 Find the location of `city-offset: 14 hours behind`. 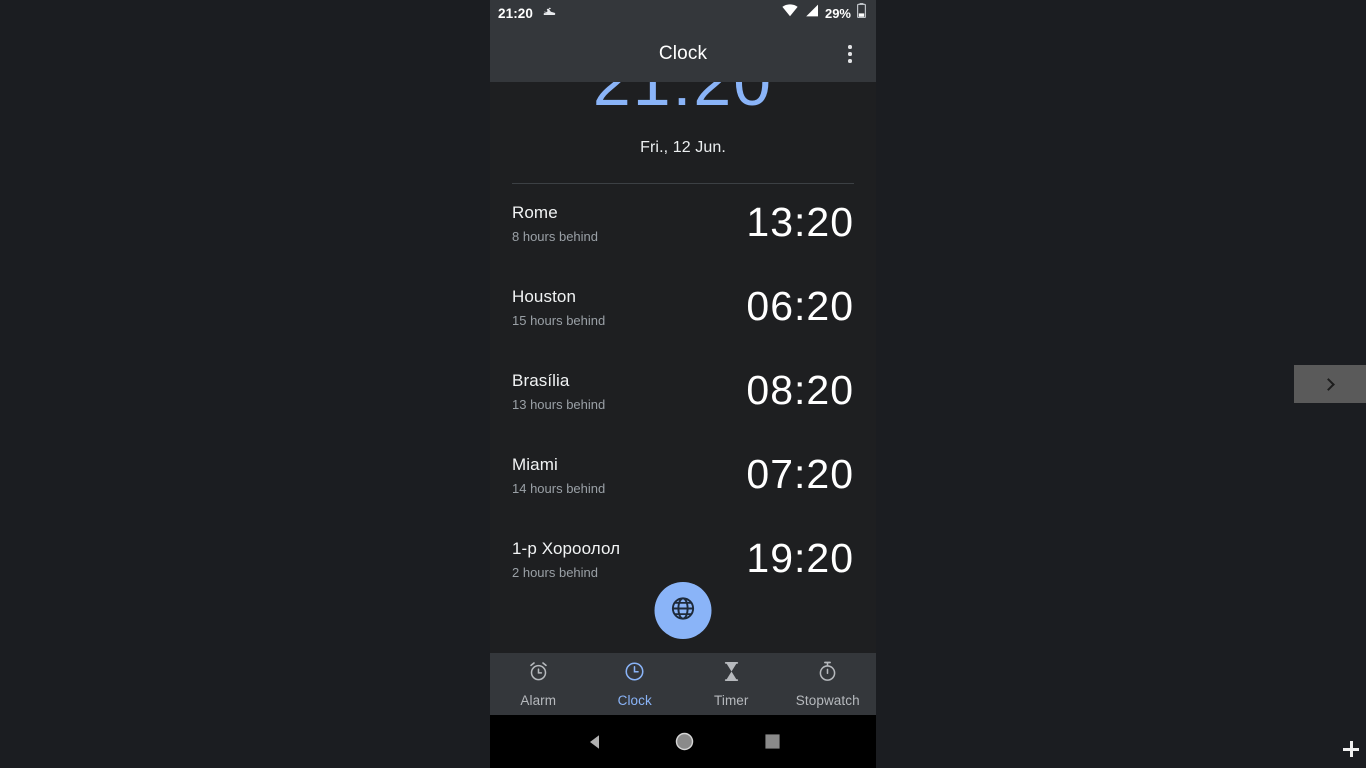

city-offset: 14 hours behind is located at coordinates (559, 488).